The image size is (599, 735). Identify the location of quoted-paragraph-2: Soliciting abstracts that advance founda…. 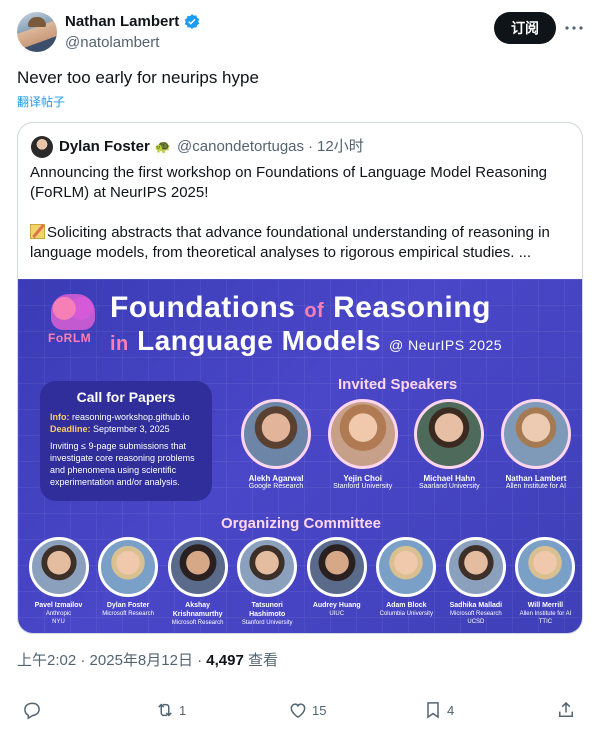
(302, 243).